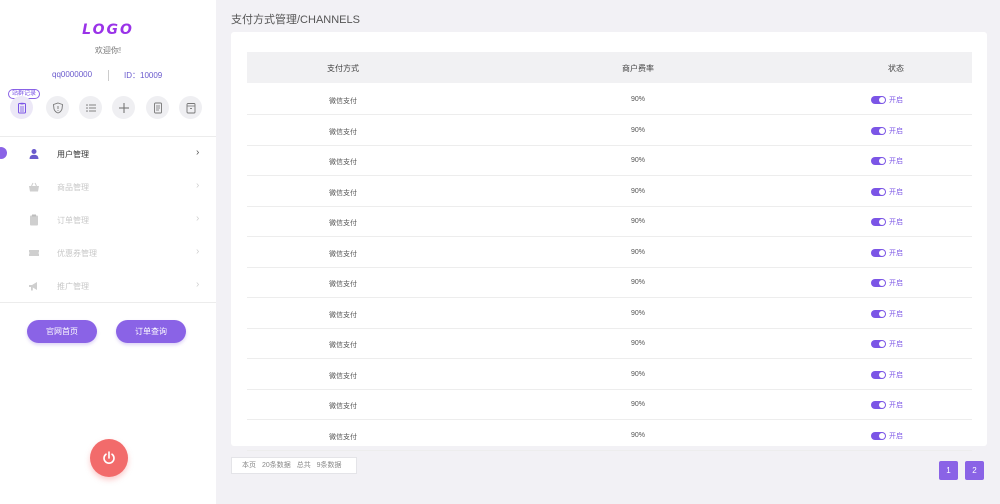  What do you see at coordinates (343, 68) in the screenshot?
I see `column-header-method: 支付方式` at bounding box center [343, 68].